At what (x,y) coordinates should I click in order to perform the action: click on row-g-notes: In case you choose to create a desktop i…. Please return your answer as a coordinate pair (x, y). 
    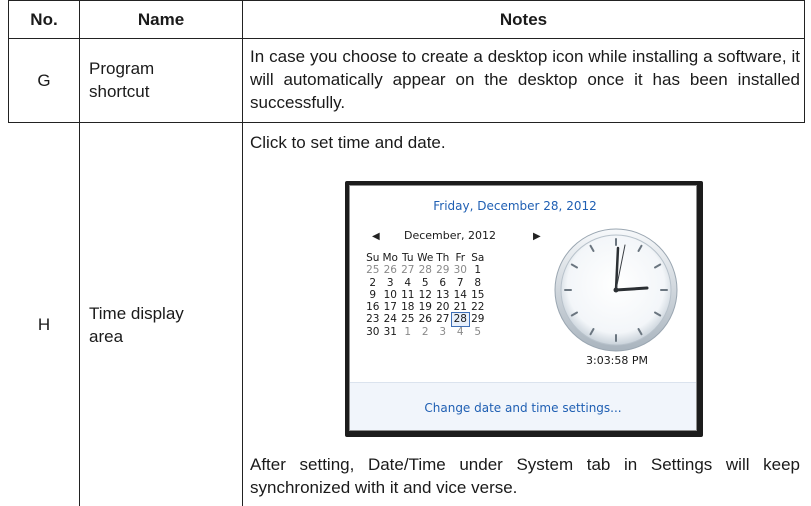
    Looking at the image, I should click on (525, 79).